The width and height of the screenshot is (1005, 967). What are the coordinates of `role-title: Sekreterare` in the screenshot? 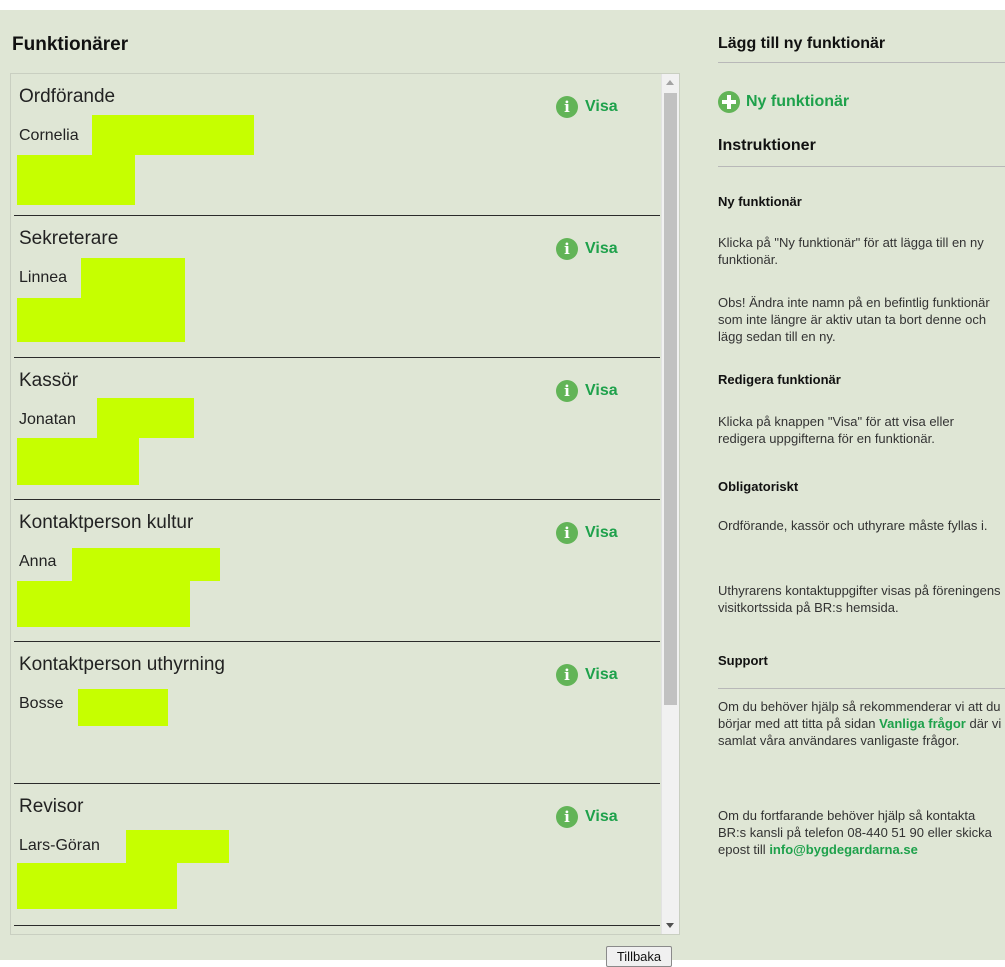 It's located at (69, 238).